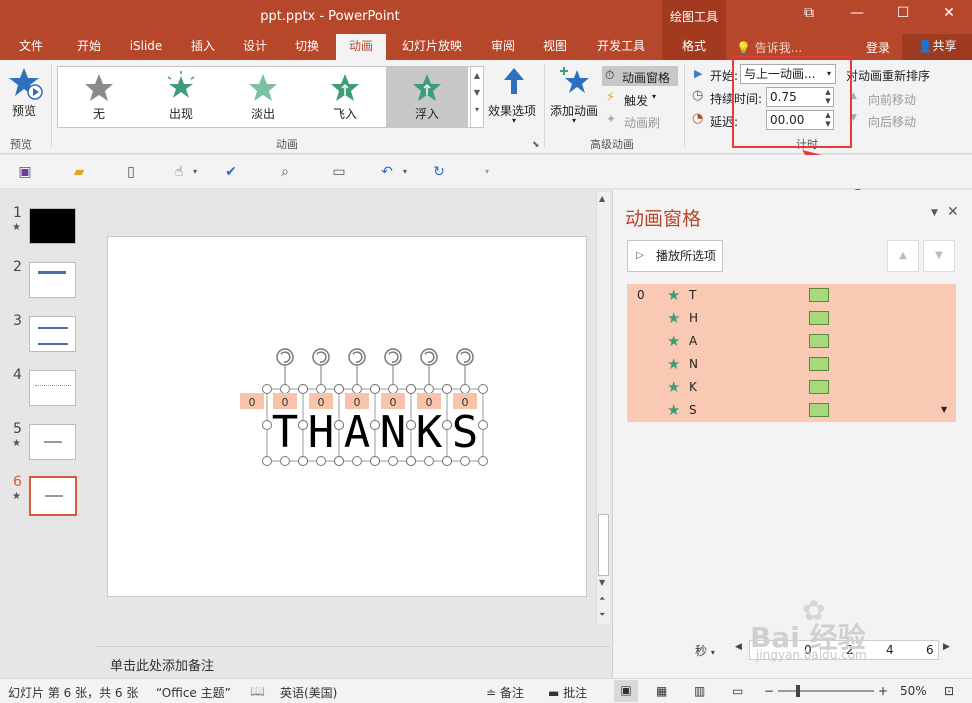 This screenshot has width=972, height=703. I want to click on seconds-dropdown: 秒 ▾, so click(705, 650).